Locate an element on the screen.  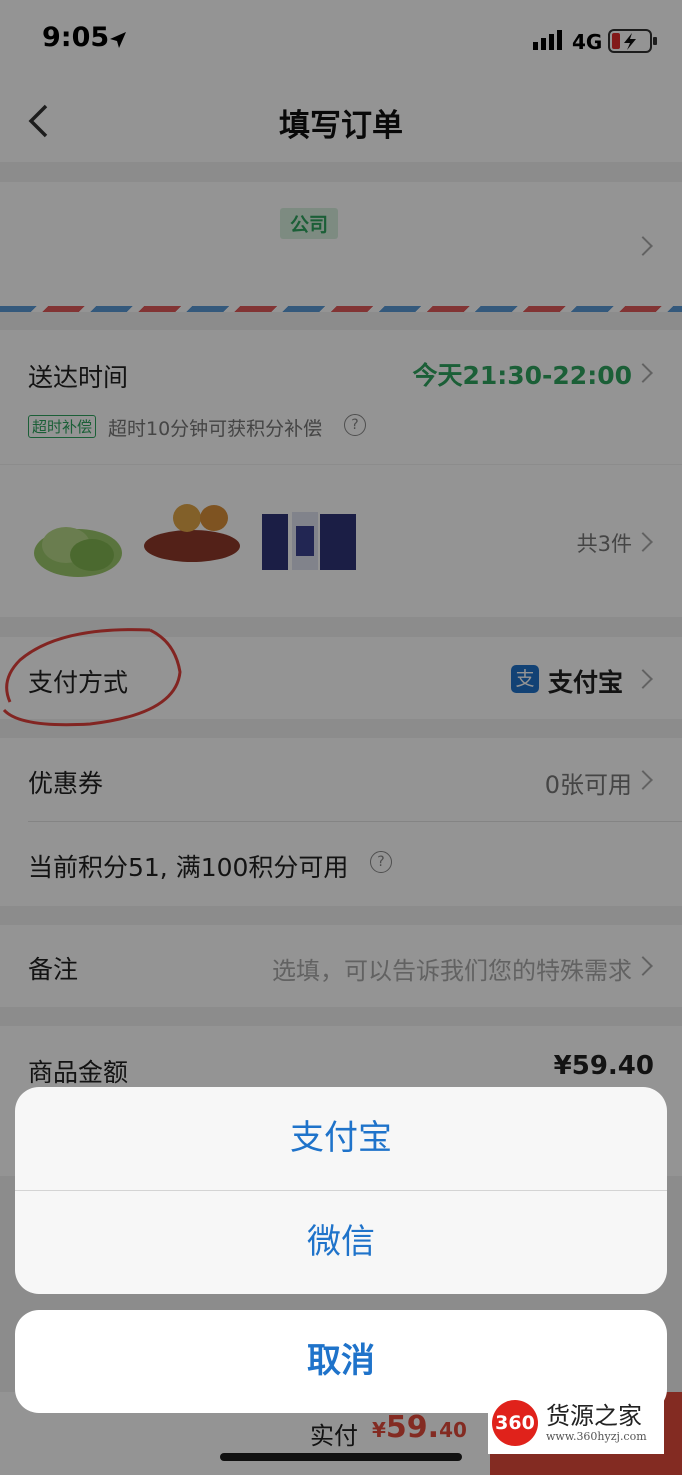
watermark-logo: 360 is located at coordinates (515, 1423).